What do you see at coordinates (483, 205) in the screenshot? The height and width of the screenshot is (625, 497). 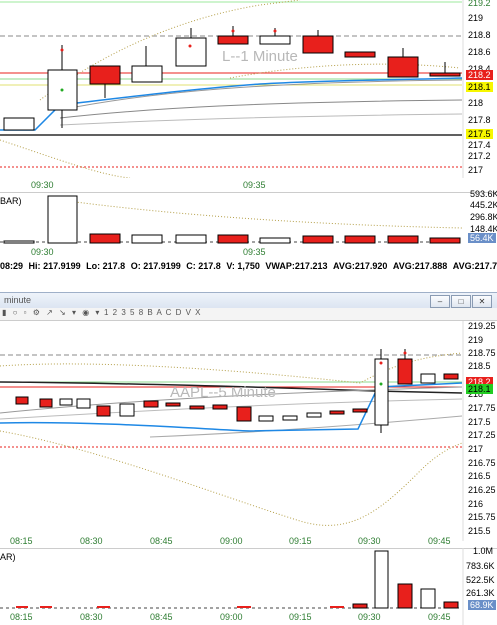 I see `volume-label: 445.2K` at bounding box center [483, 205].